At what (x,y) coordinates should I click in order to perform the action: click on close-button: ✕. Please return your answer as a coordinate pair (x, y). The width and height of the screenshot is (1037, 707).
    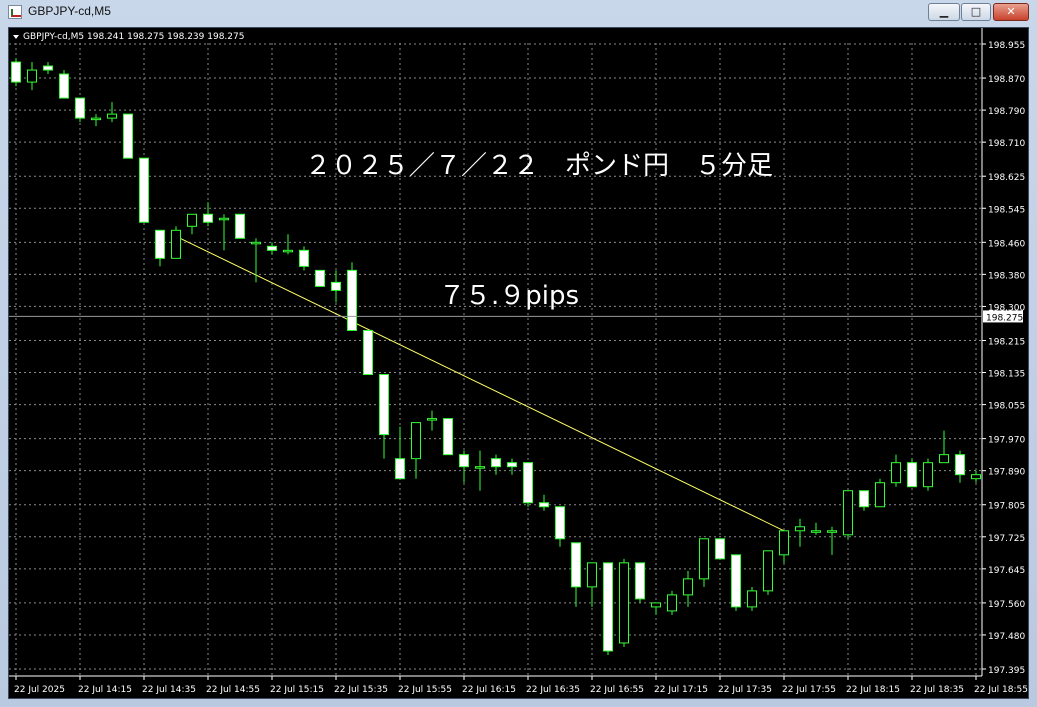
    Looking at the image, I should click on (1011, 12).